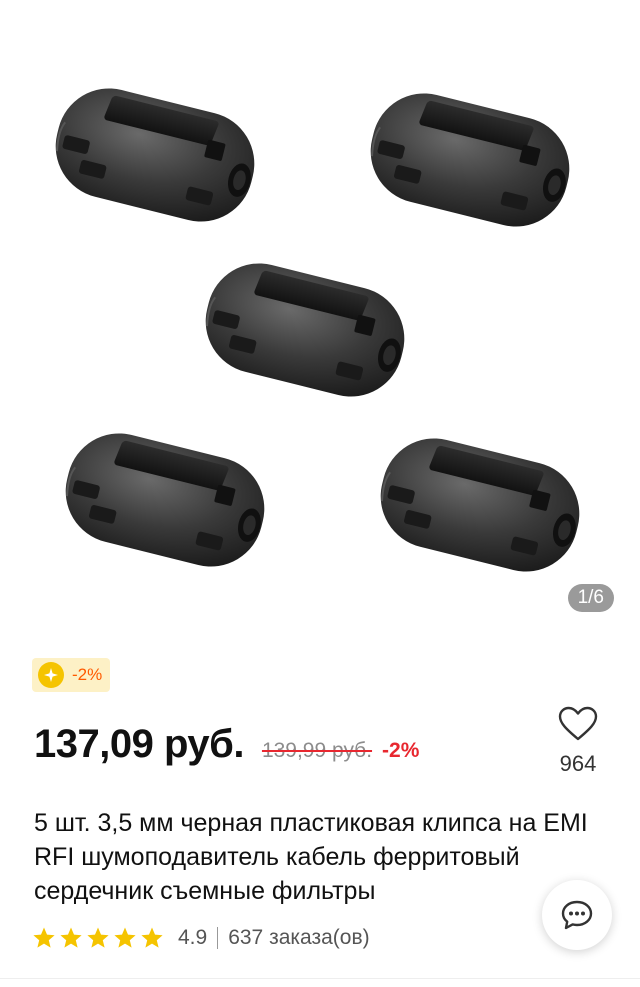 Image resolution: width=640 pixels, height=987 pixels. Describe the element at coordinates (87, 674) in the screenshot. I see `coupon-badge-text: -2%` at that location.